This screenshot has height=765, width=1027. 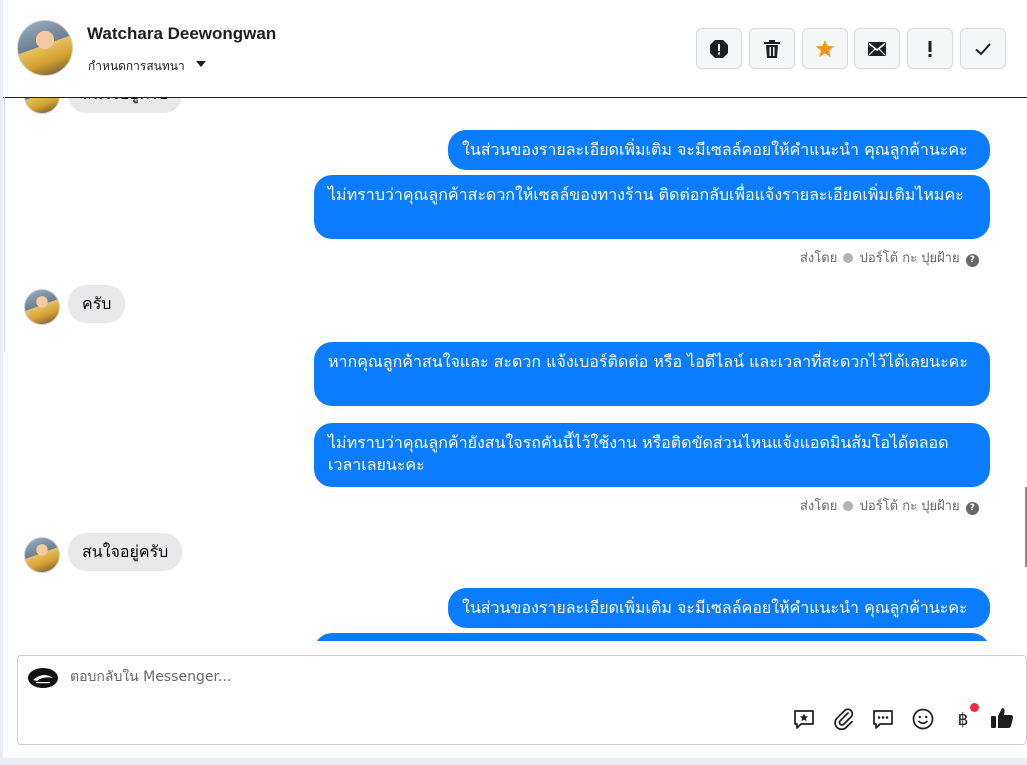 I want to click on saved-reply-button, so click(x=804, y=719).